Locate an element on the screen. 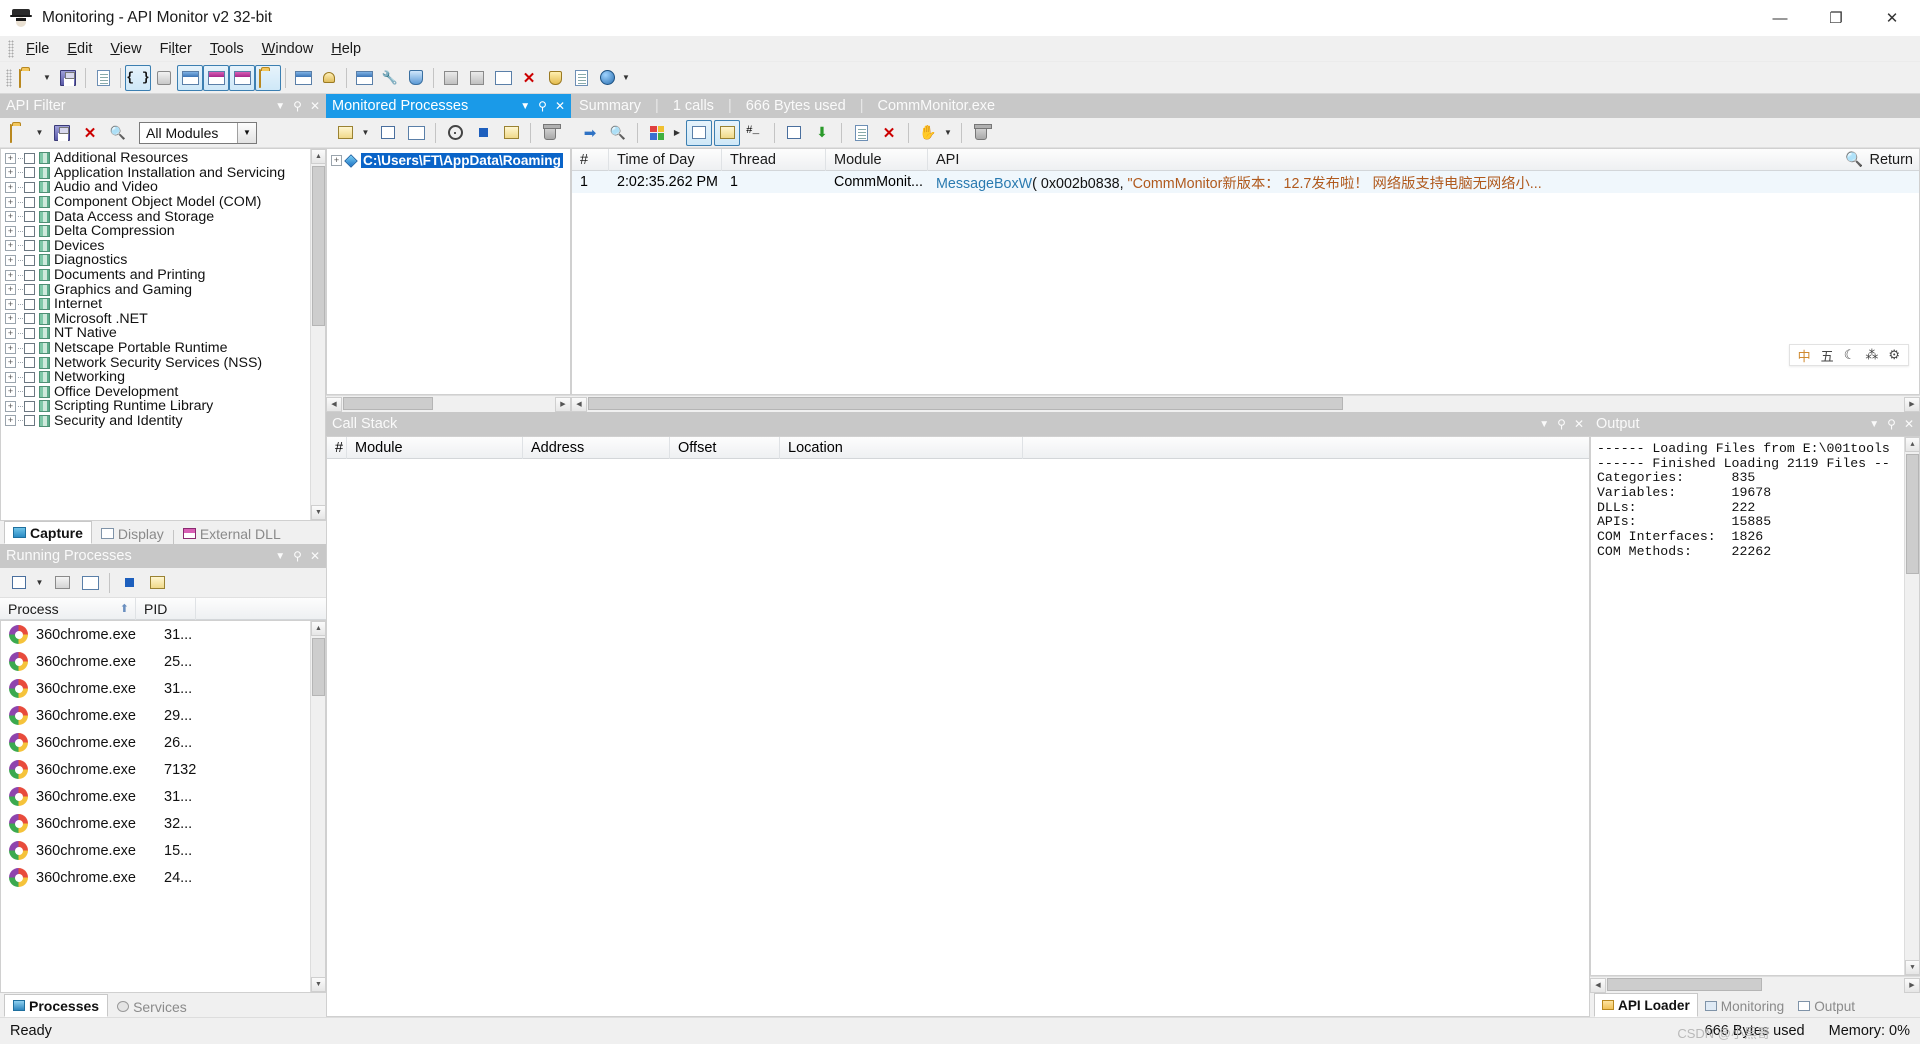 This screenshot has height=1044, width=1920. out-scroll-right-icon: ▶ is located at coordinates (1912, 985).